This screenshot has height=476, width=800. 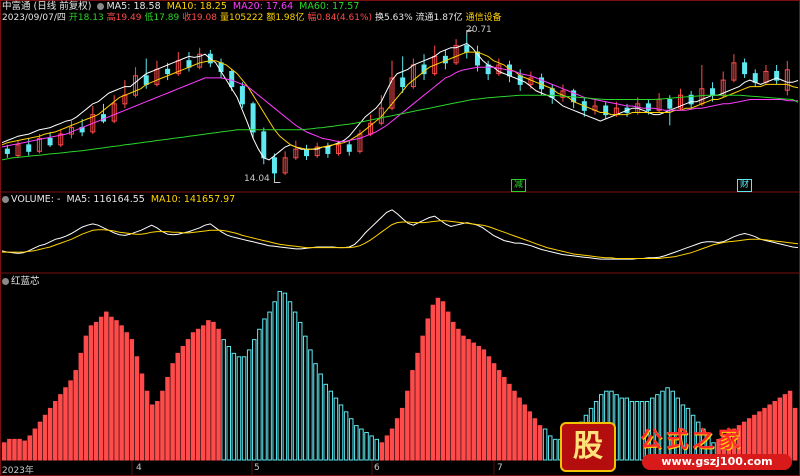 I want to click on earnings-flag: 财, so click(x=745, y=185).